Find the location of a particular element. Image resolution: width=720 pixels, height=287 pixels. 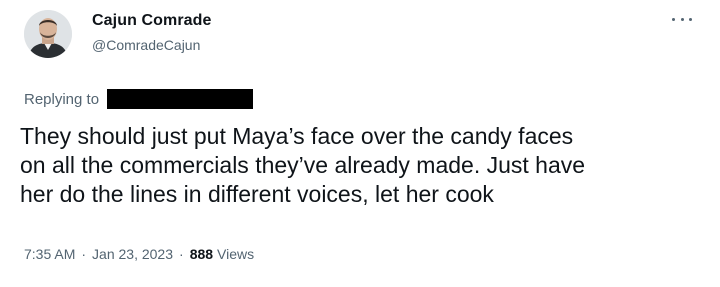

views-label: Views is located at coordinates (236, 254).